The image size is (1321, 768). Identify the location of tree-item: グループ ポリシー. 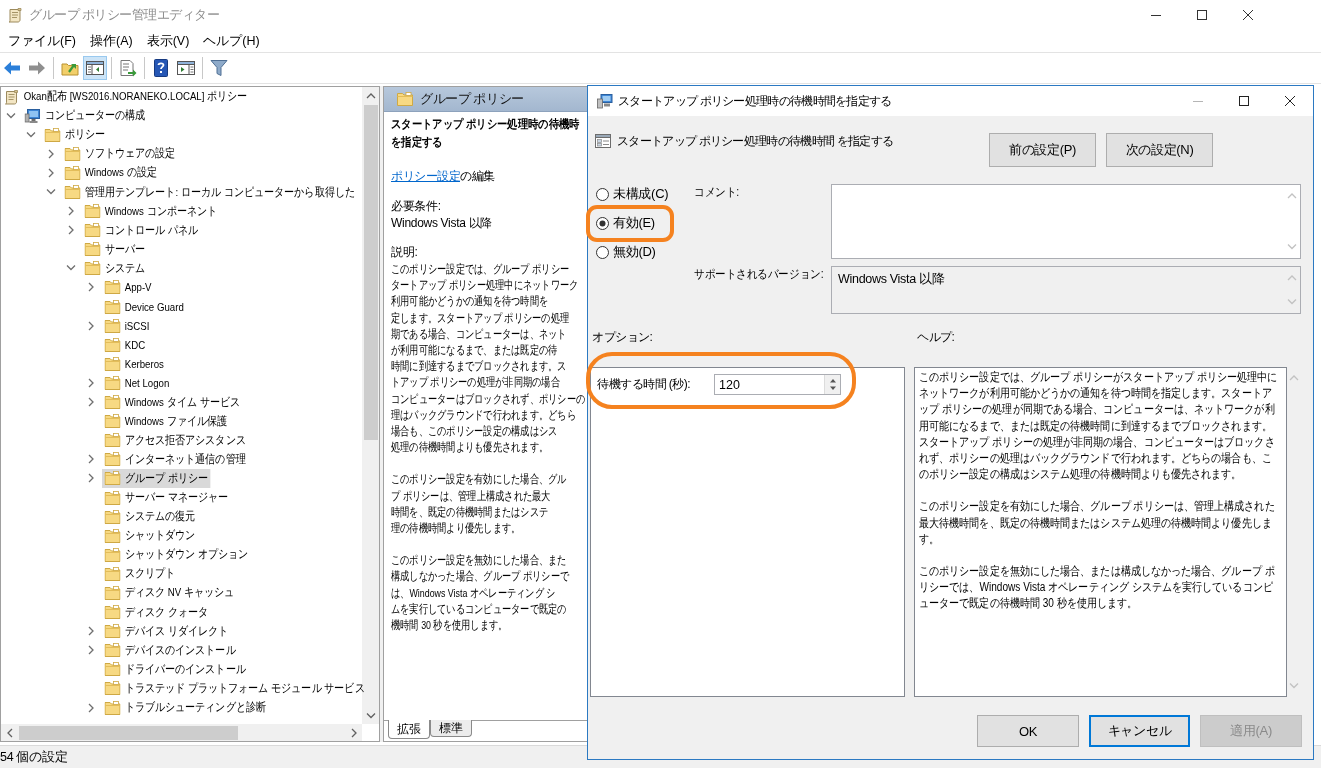
(156, 478).